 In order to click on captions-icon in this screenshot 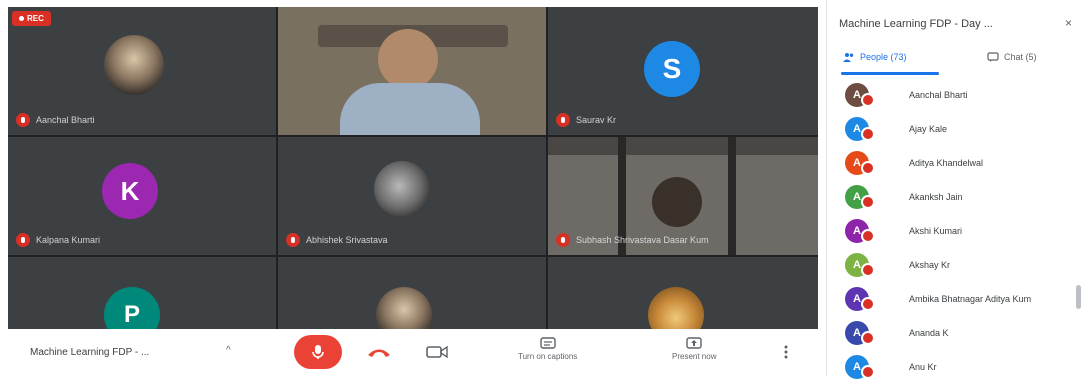, I will do `click(547, 343)`.